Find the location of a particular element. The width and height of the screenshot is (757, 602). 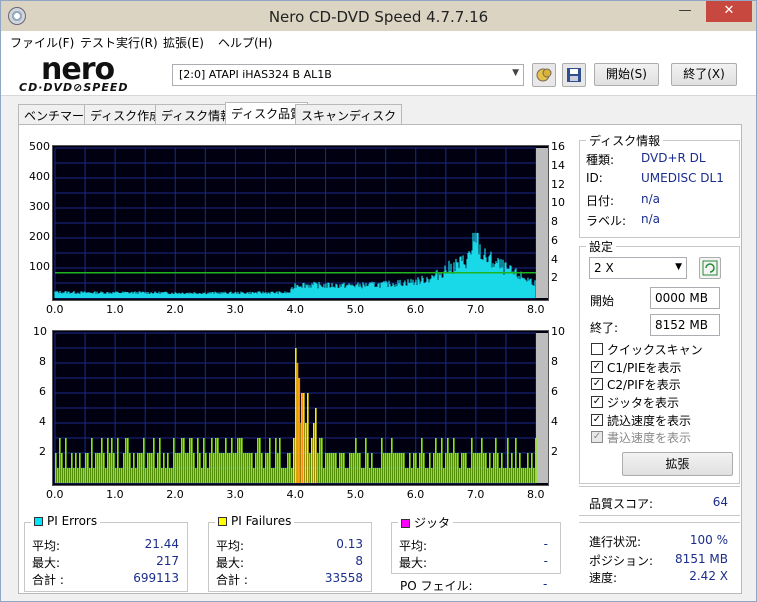

close-button: ✕ is located at coordinates (729, 11).